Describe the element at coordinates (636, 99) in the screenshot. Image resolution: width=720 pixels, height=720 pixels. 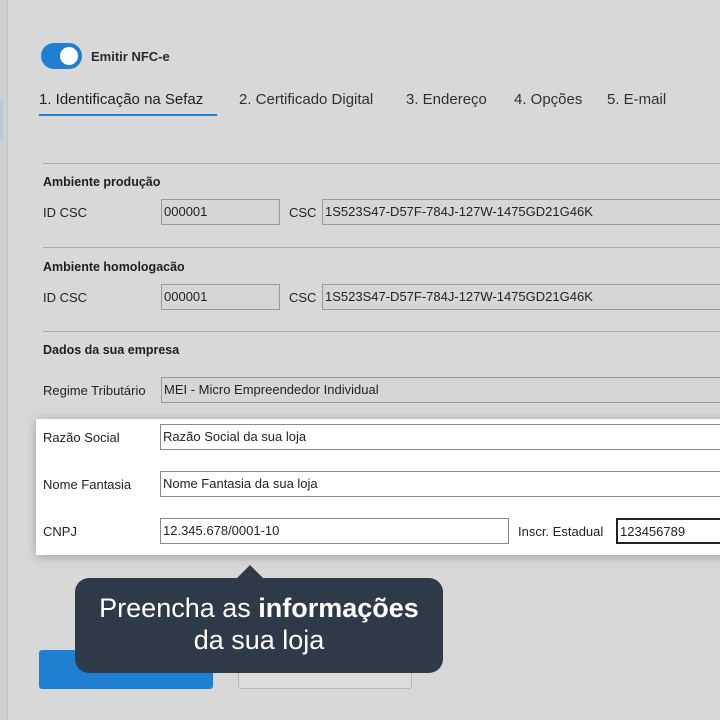
I see `tab-email: 5. E-mail` at that location.